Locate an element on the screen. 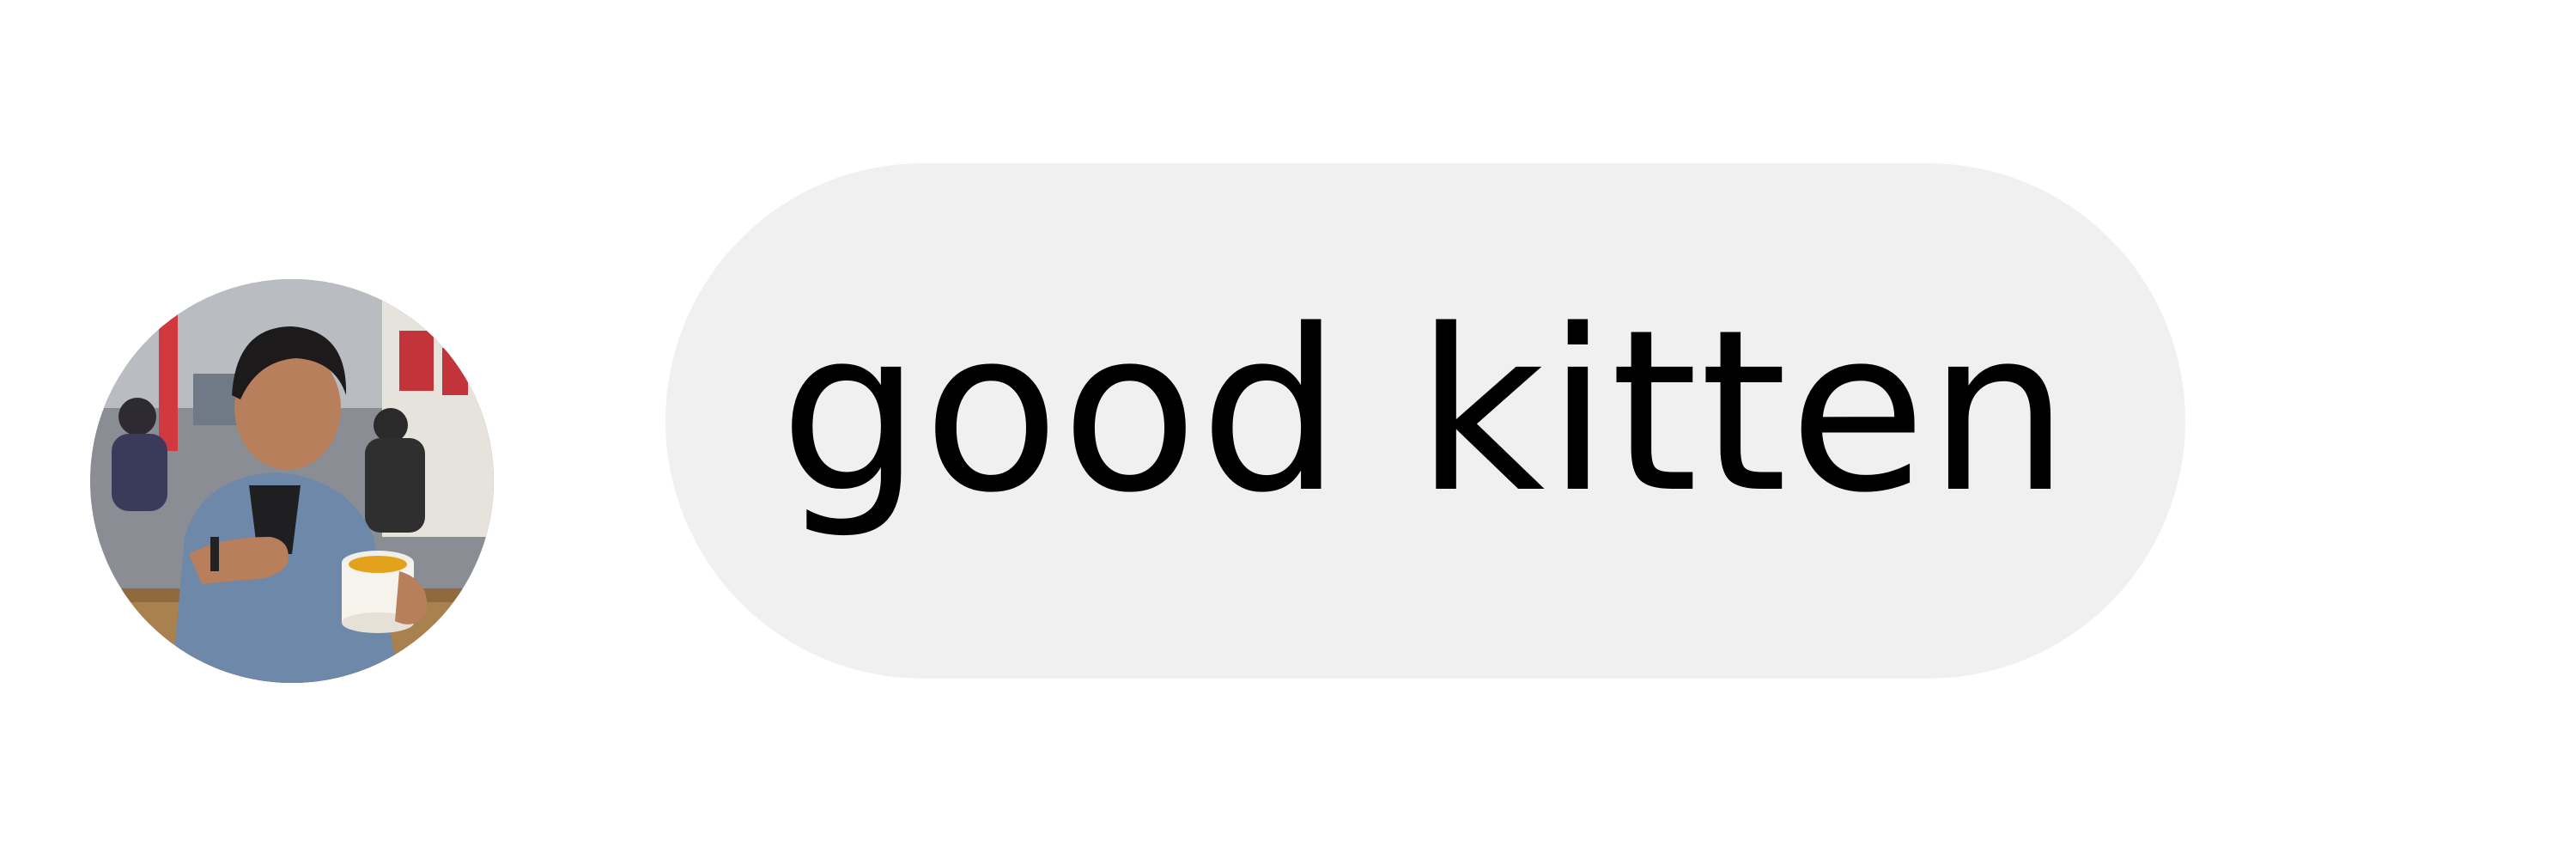  avatar-photo-icon is located at coordinates (292, 481).